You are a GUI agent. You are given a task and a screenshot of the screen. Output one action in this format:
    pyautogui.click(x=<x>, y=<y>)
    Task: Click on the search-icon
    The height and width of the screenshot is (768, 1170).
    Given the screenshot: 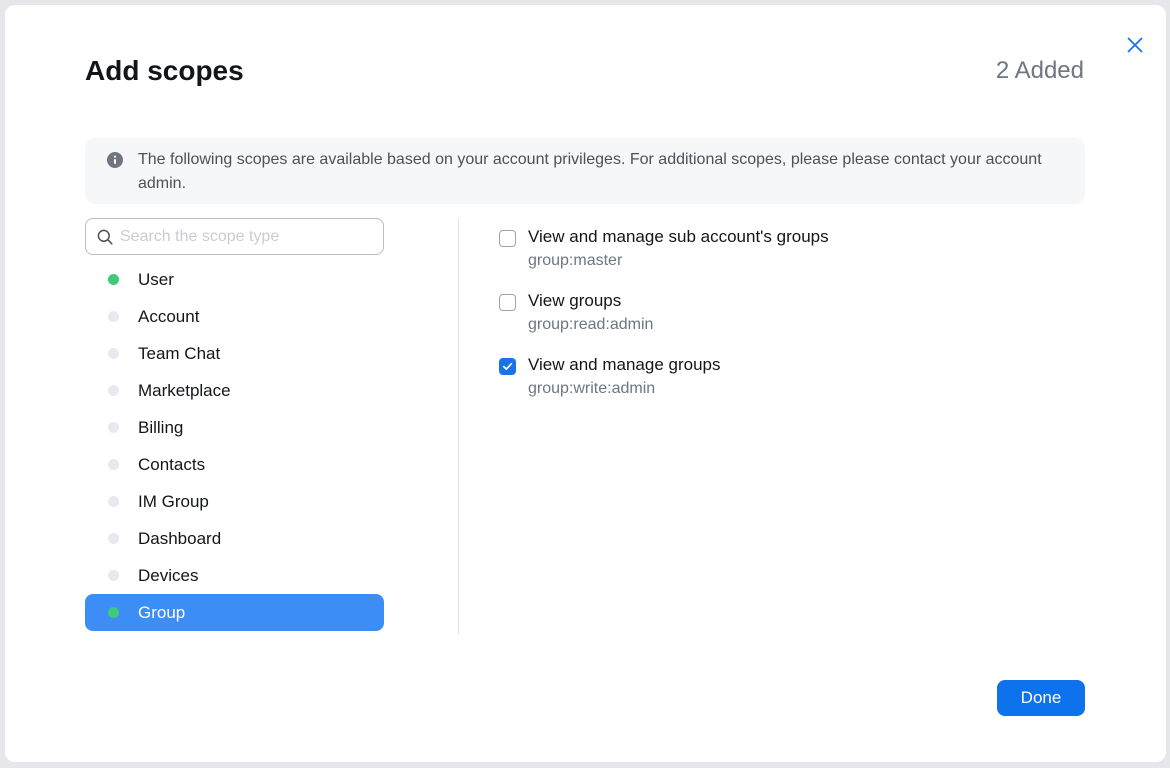 What is the action you would take?
    pyautogui.click(x=105, y=237)
    